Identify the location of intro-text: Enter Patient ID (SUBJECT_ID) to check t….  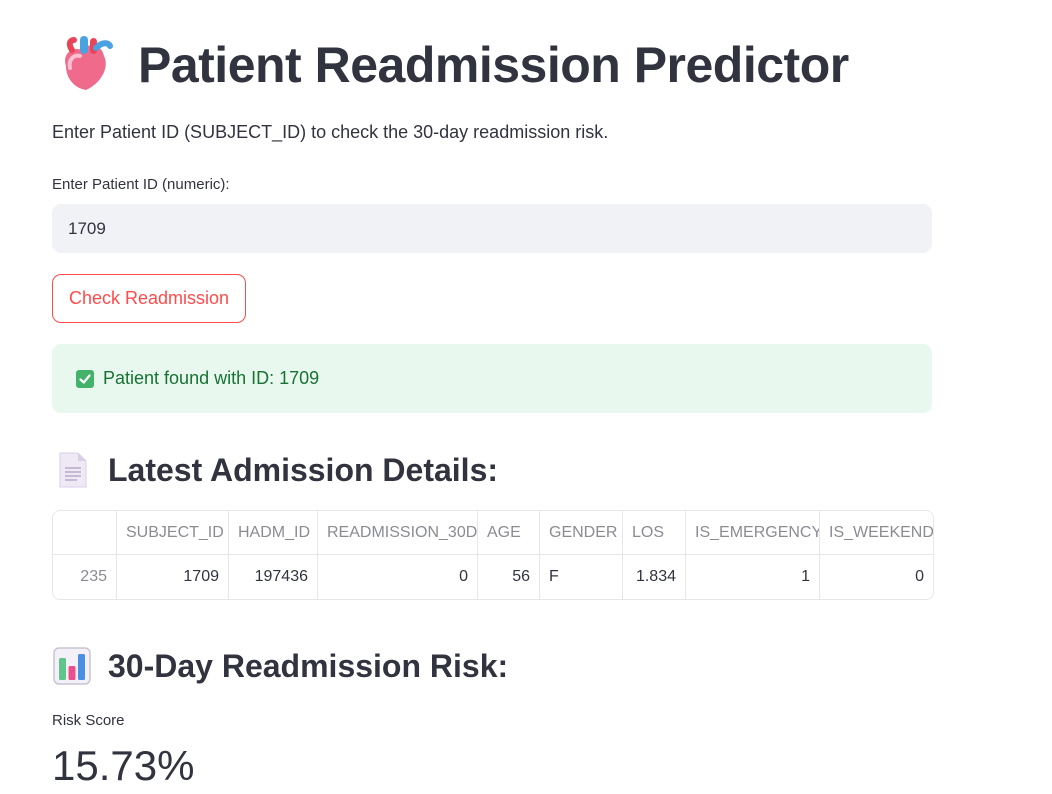
(330, 132).